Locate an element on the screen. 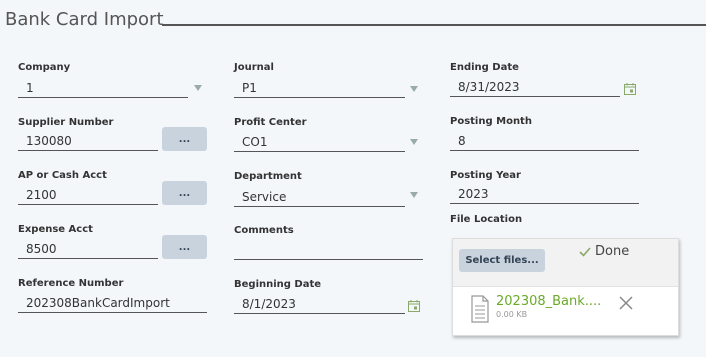  expense-acct-value: 8500 is located at coordinates (41, 249).